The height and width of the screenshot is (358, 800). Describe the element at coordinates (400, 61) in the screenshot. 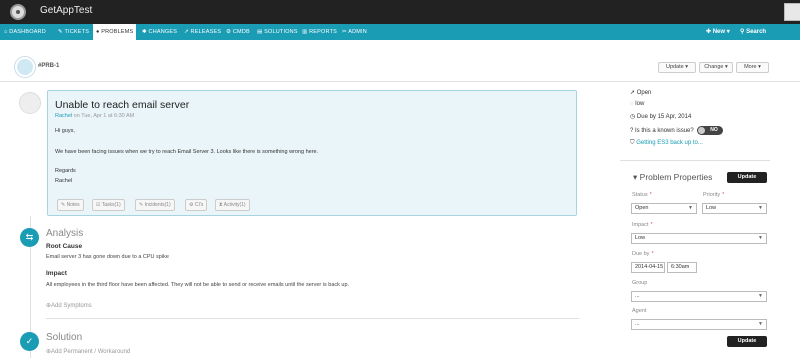

I see `page-header` at that location.